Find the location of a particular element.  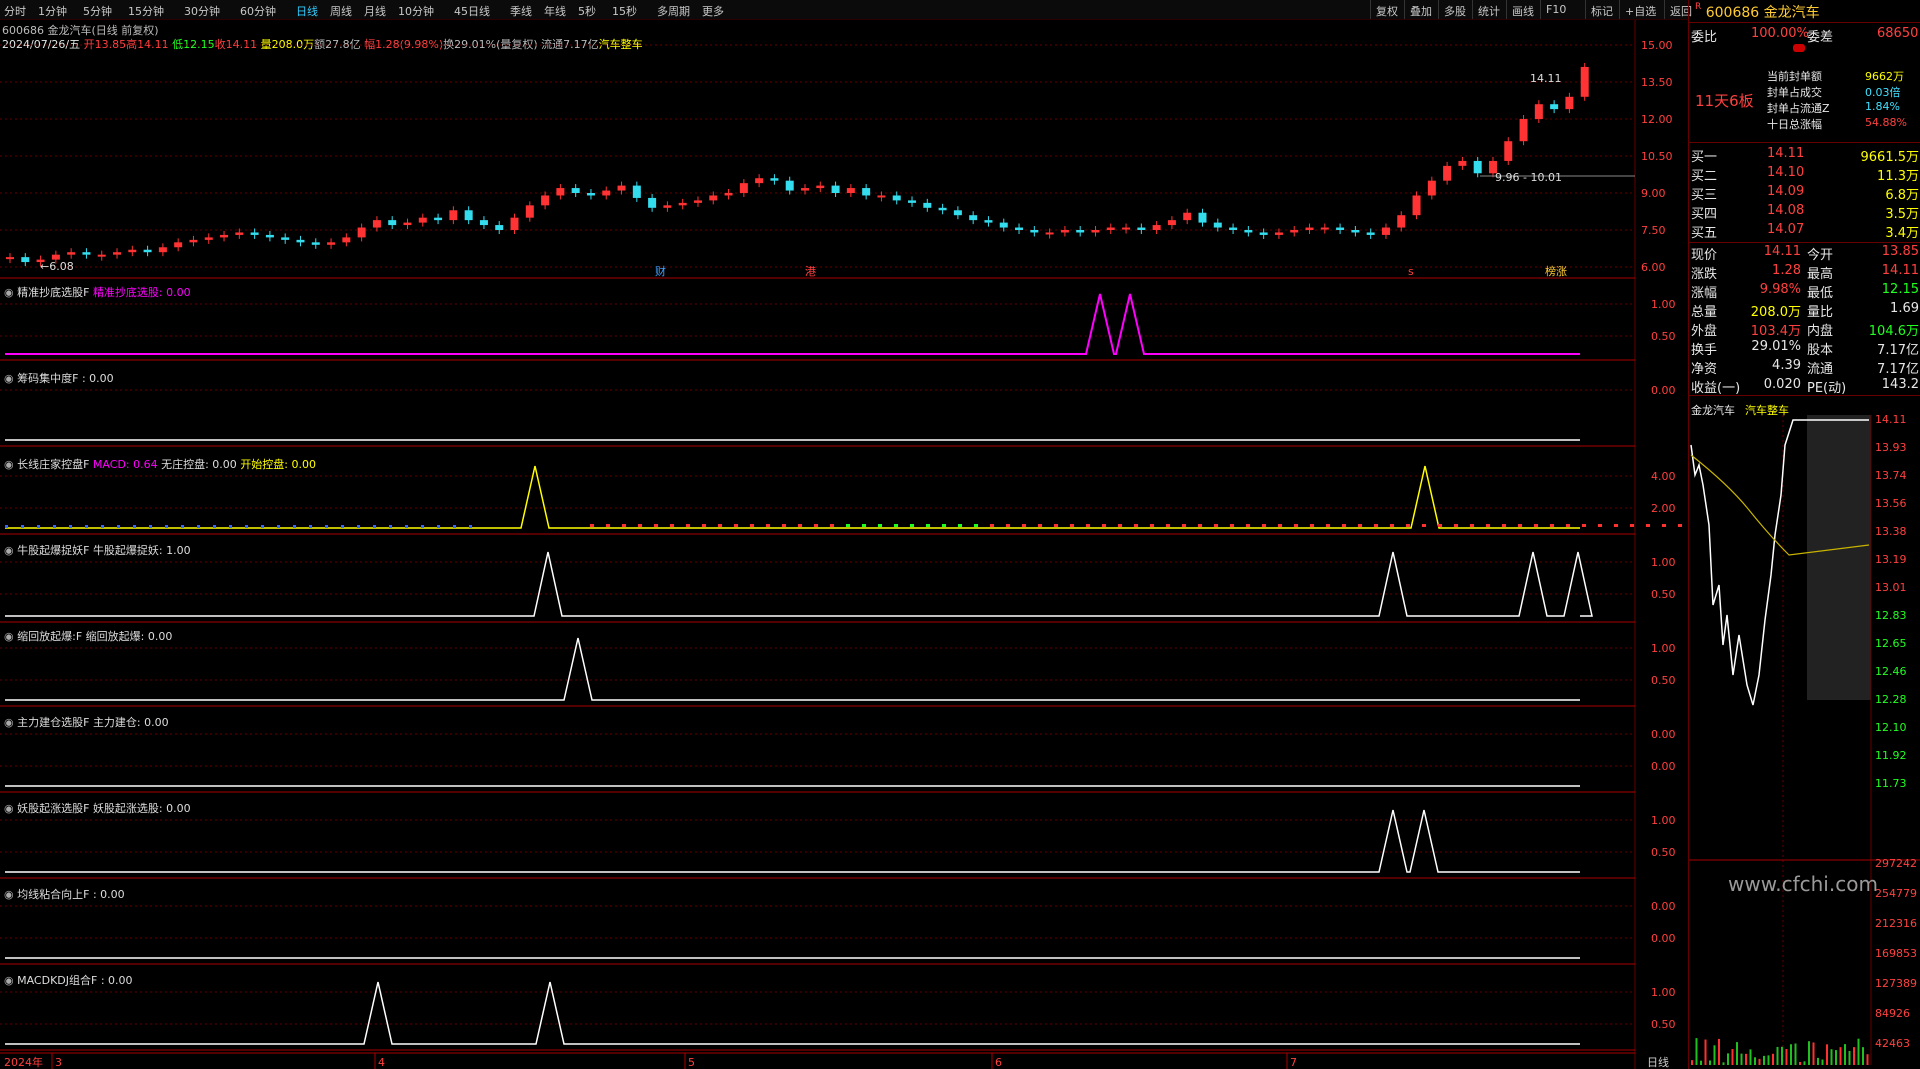

indicator-tick: 0.50 is located at coordinates (1663, 336).